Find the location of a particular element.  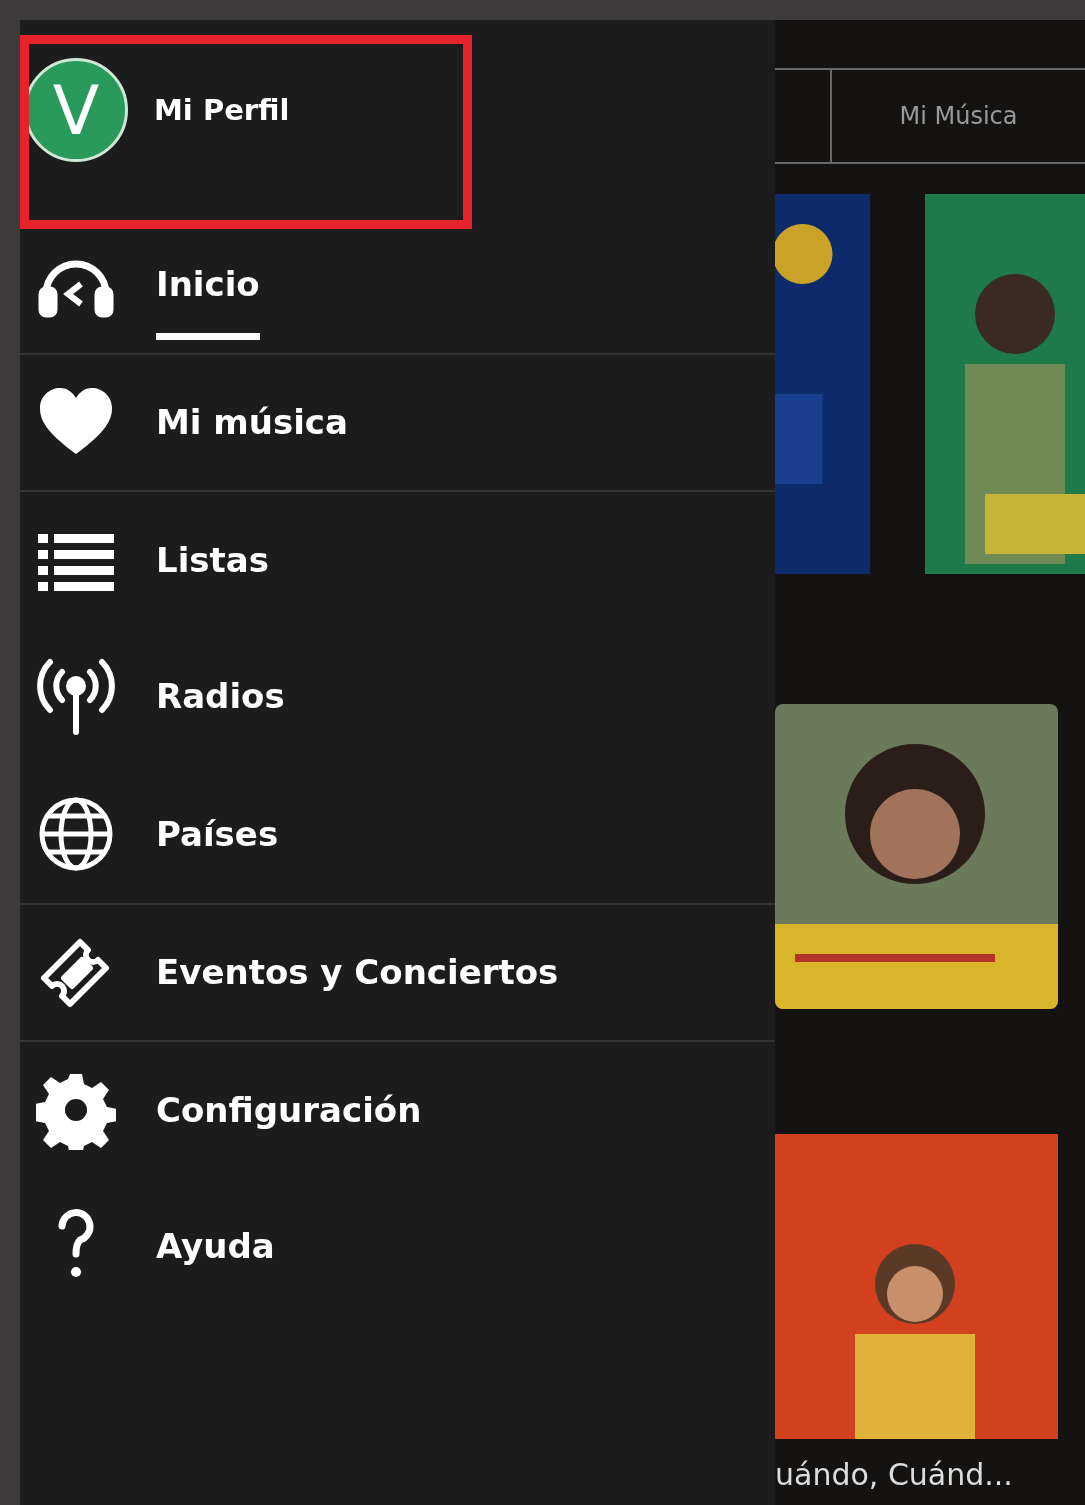

antenna-icon is located at coordinates (76, 696).